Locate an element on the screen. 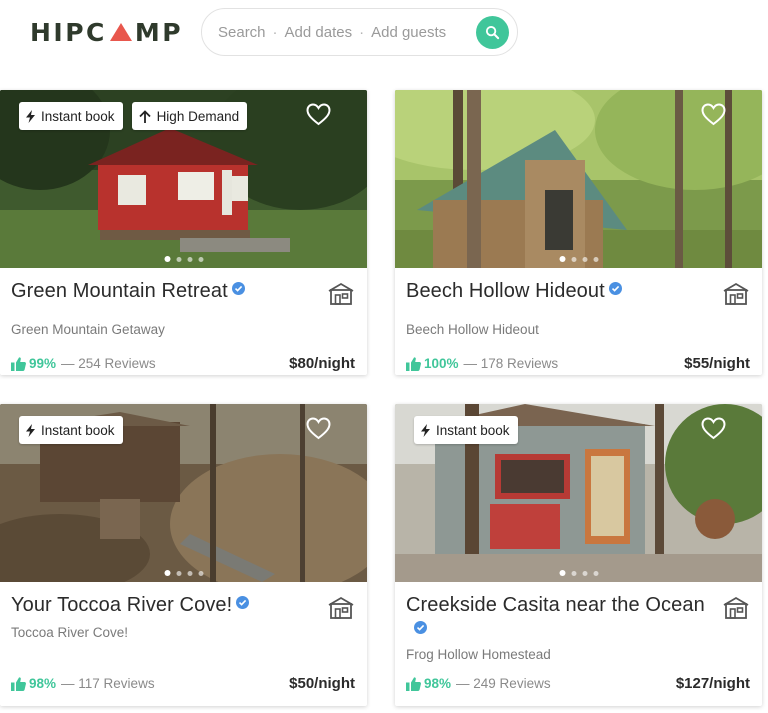 This screenshot has width=768, height=713. logo-text-left: HIPC is located at coordinates (68, 32).